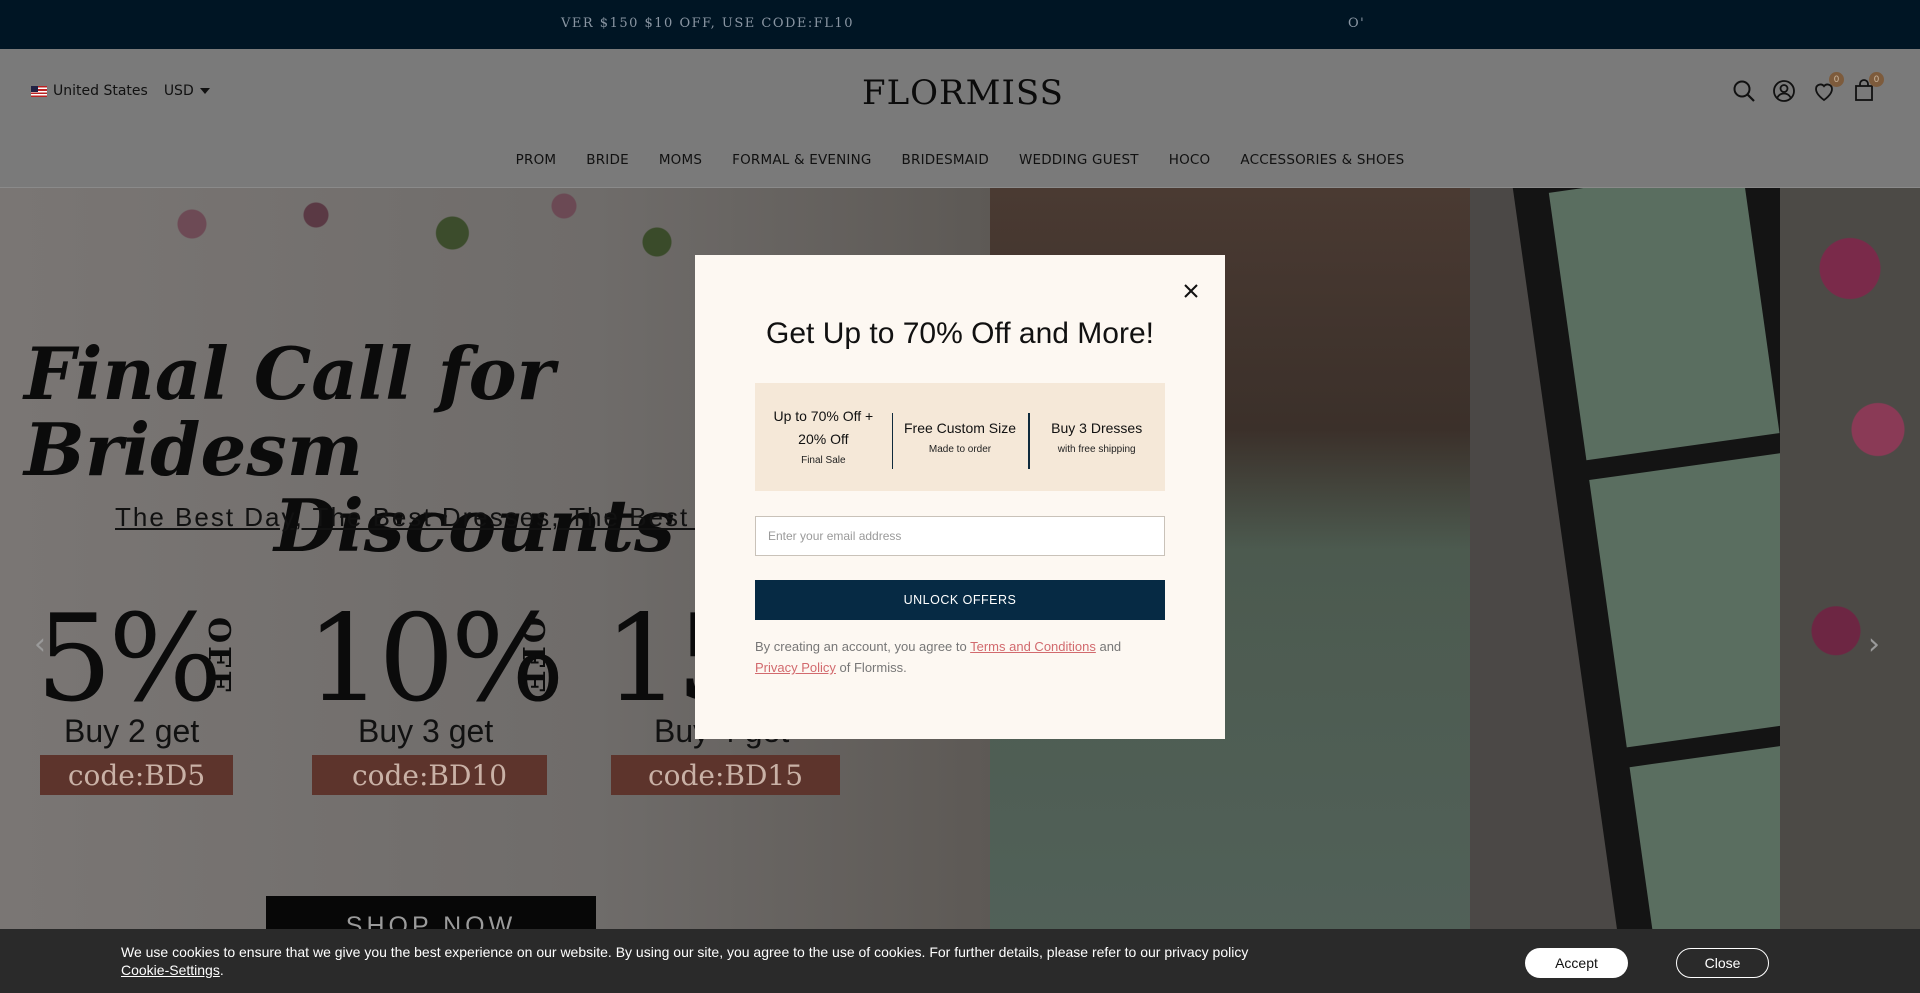  Describe the element at coordinates (960, 440) in the screenshot. I see `perk-item: Free Custom Size Made to order` at that location.